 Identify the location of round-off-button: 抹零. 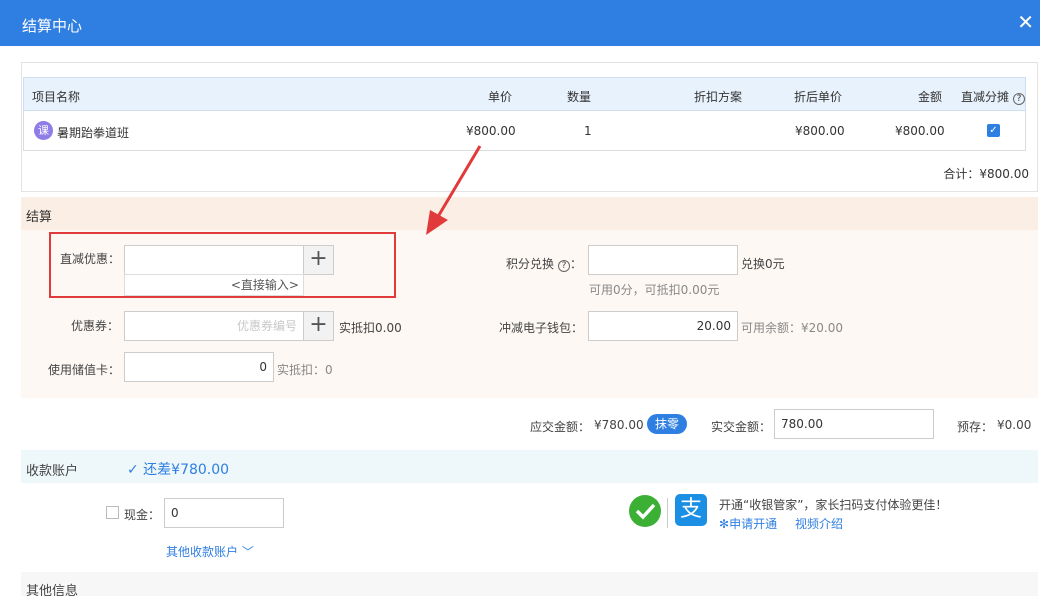
(667, 424).